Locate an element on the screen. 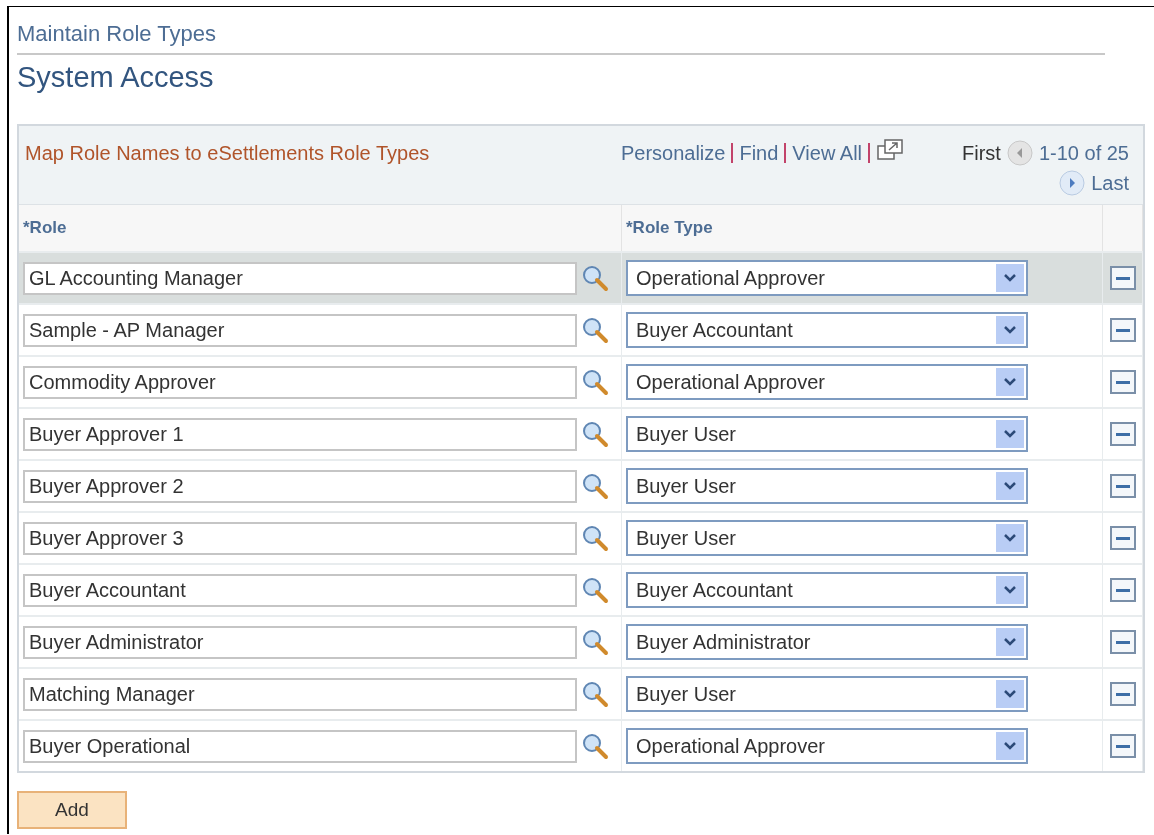 The width and height of the screenshot is (1154, 835). role-field: Sample - AP Manager is located at coordinates (300, 330).